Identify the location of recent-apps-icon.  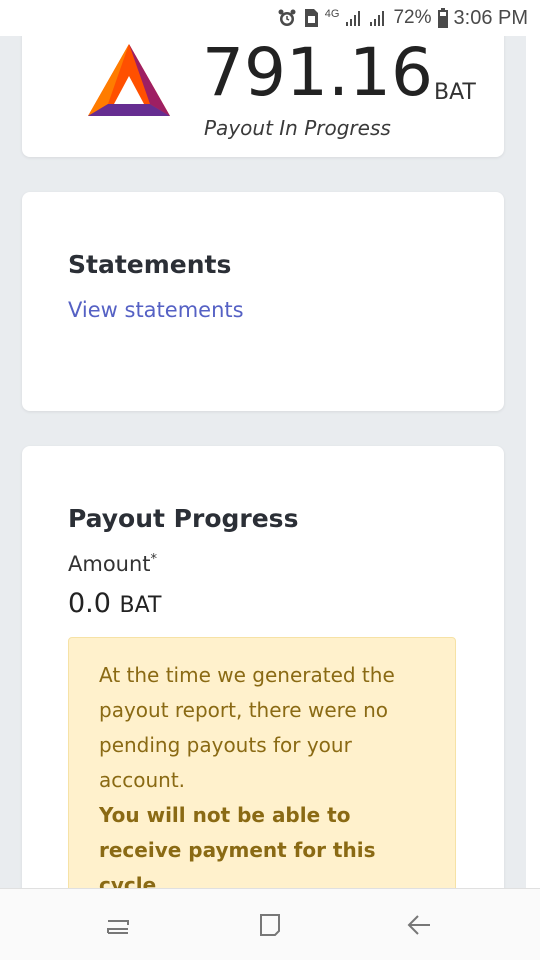
(118, 925).